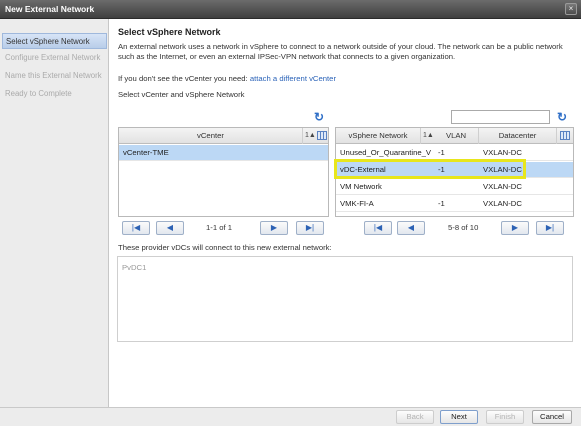 The image size is (581, 426). Describe the element at coordinates (134, 267) in the screenshot. I see `provider-vdc-item: PvDC1` at that location.